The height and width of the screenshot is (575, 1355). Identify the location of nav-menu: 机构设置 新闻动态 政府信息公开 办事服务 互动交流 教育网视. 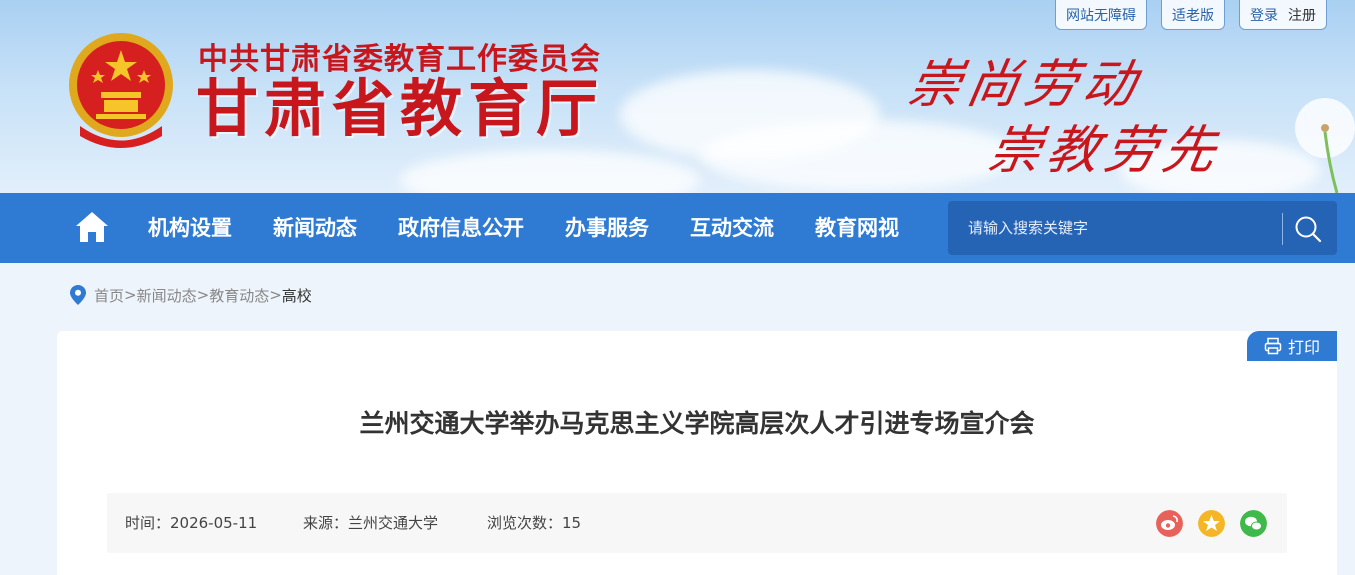
(544, 228).